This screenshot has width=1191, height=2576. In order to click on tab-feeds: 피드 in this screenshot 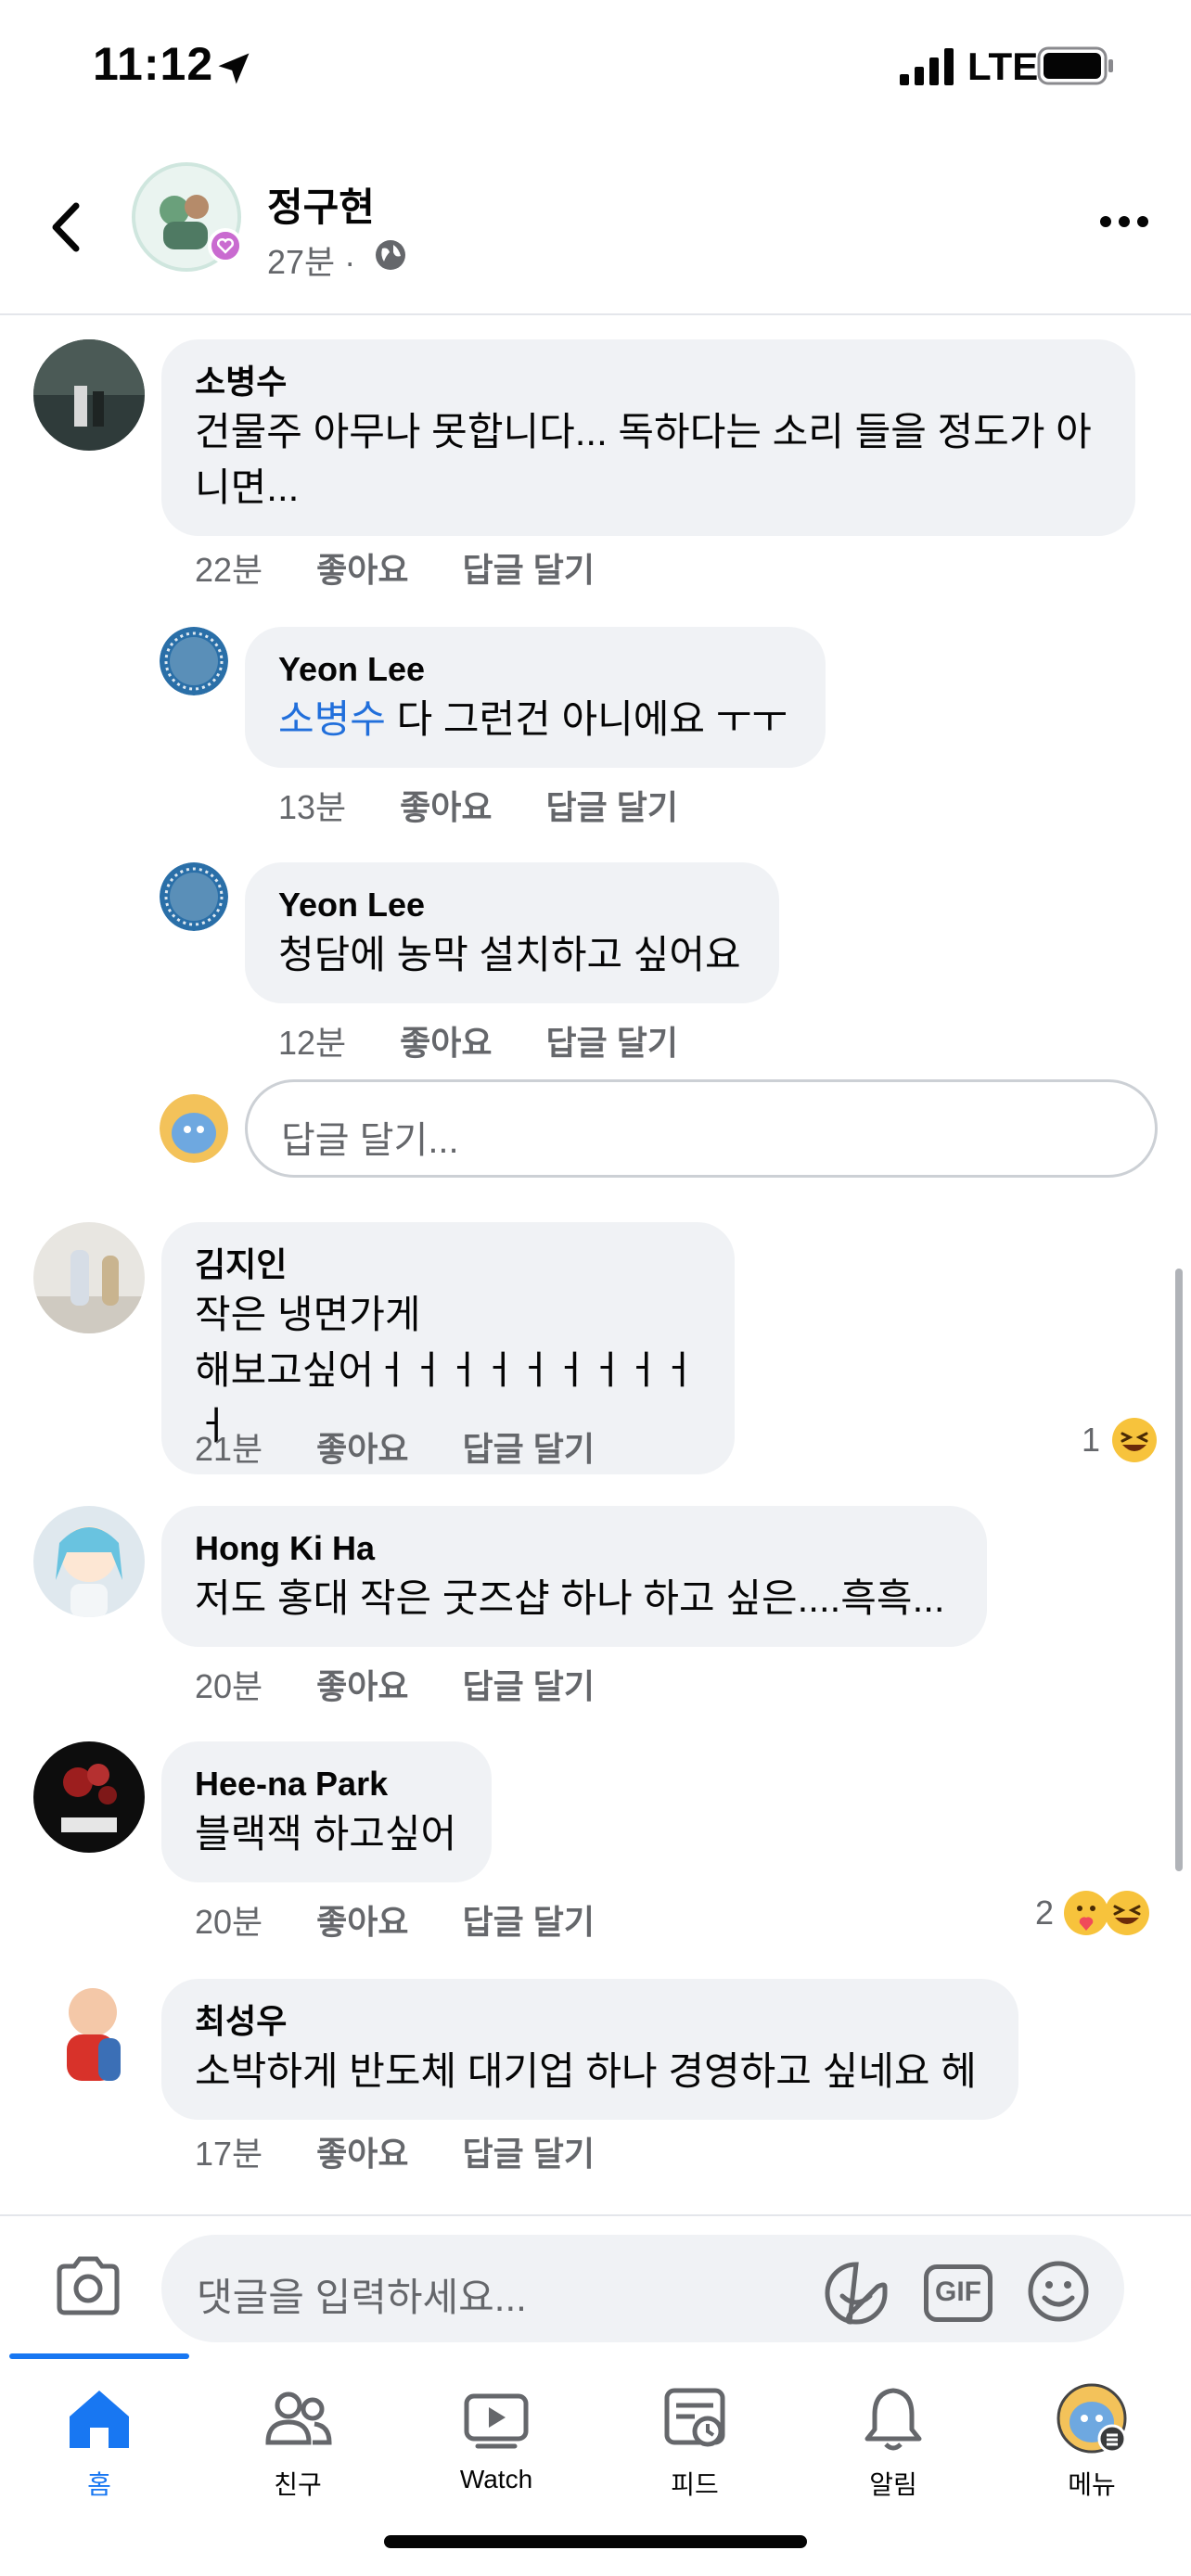, I will do `click(695, 2450)`.